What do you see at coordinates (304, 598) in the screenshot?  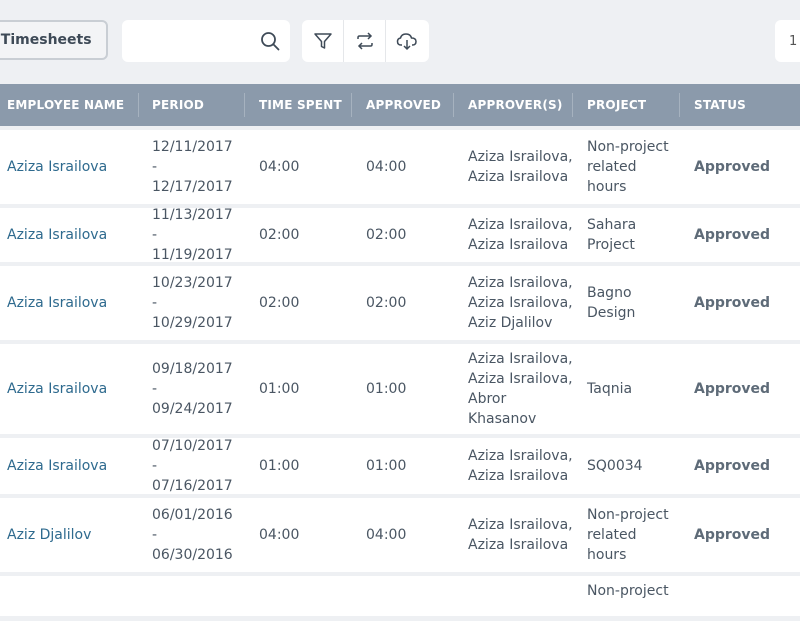 I see `time-spent-cell` at bounding box center [304, 598].